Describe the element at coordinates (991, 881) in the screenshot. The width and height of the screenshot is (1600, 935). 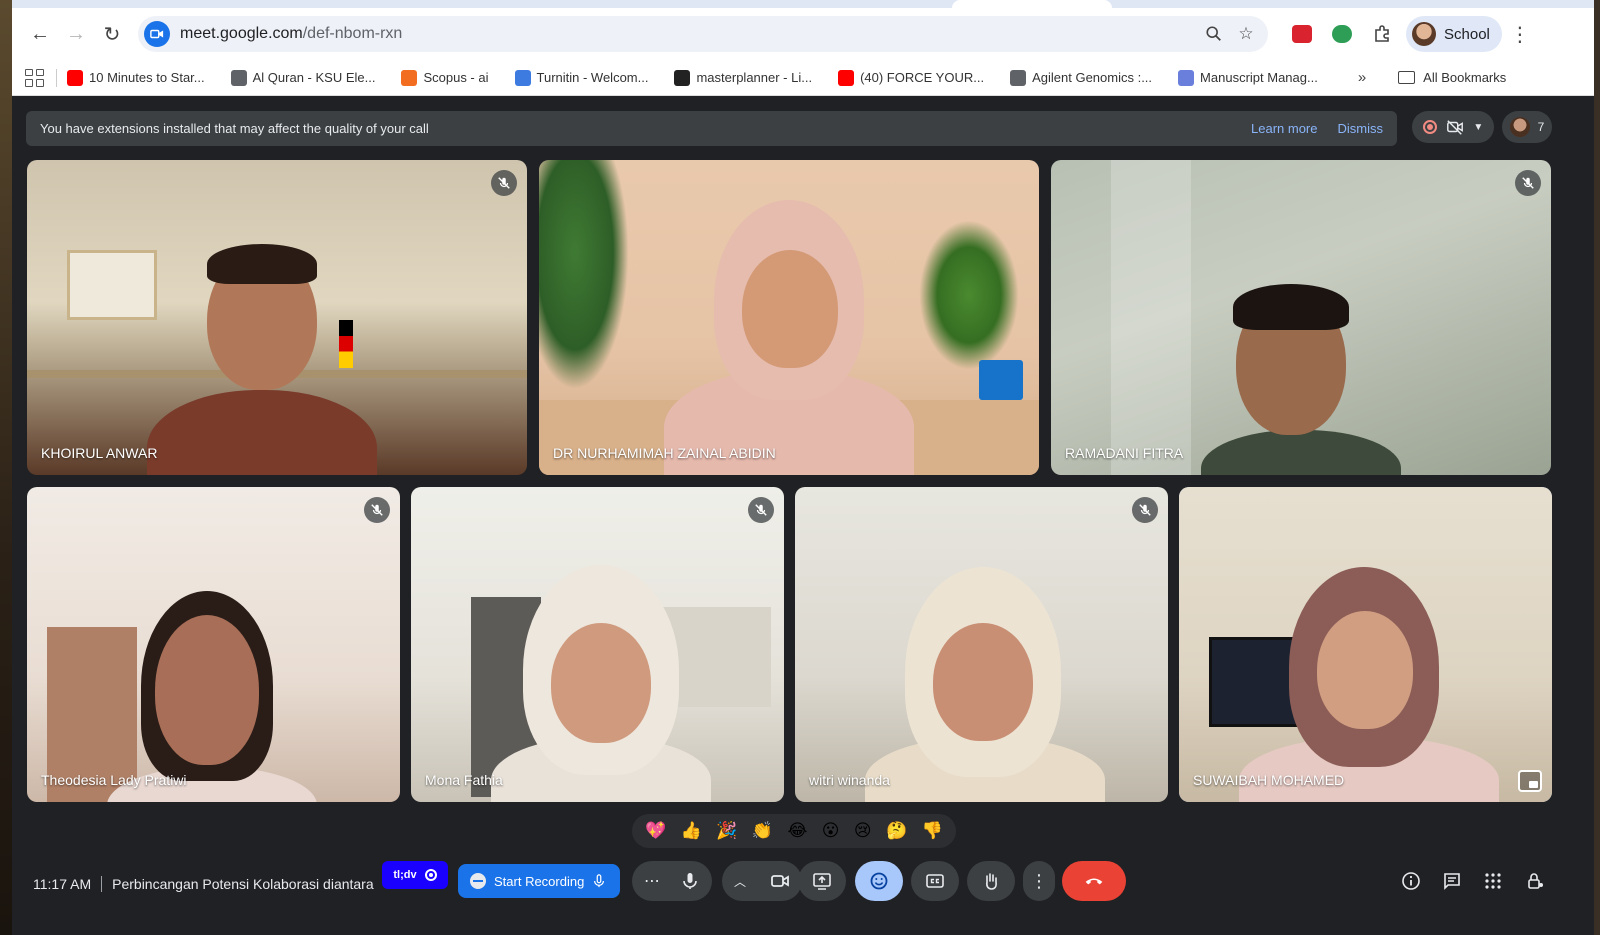
I see `raise-hand-button` at that location.